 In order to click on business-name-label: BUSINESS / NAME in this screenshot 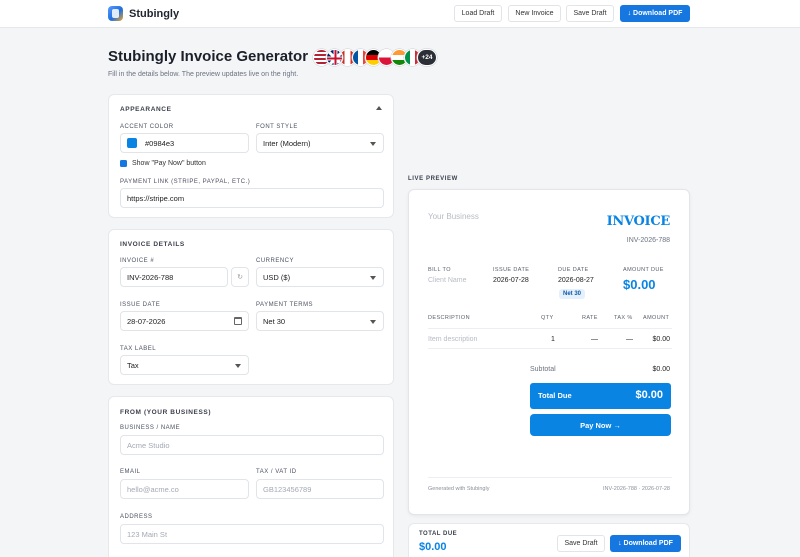, I will do `click(150, 428)`.